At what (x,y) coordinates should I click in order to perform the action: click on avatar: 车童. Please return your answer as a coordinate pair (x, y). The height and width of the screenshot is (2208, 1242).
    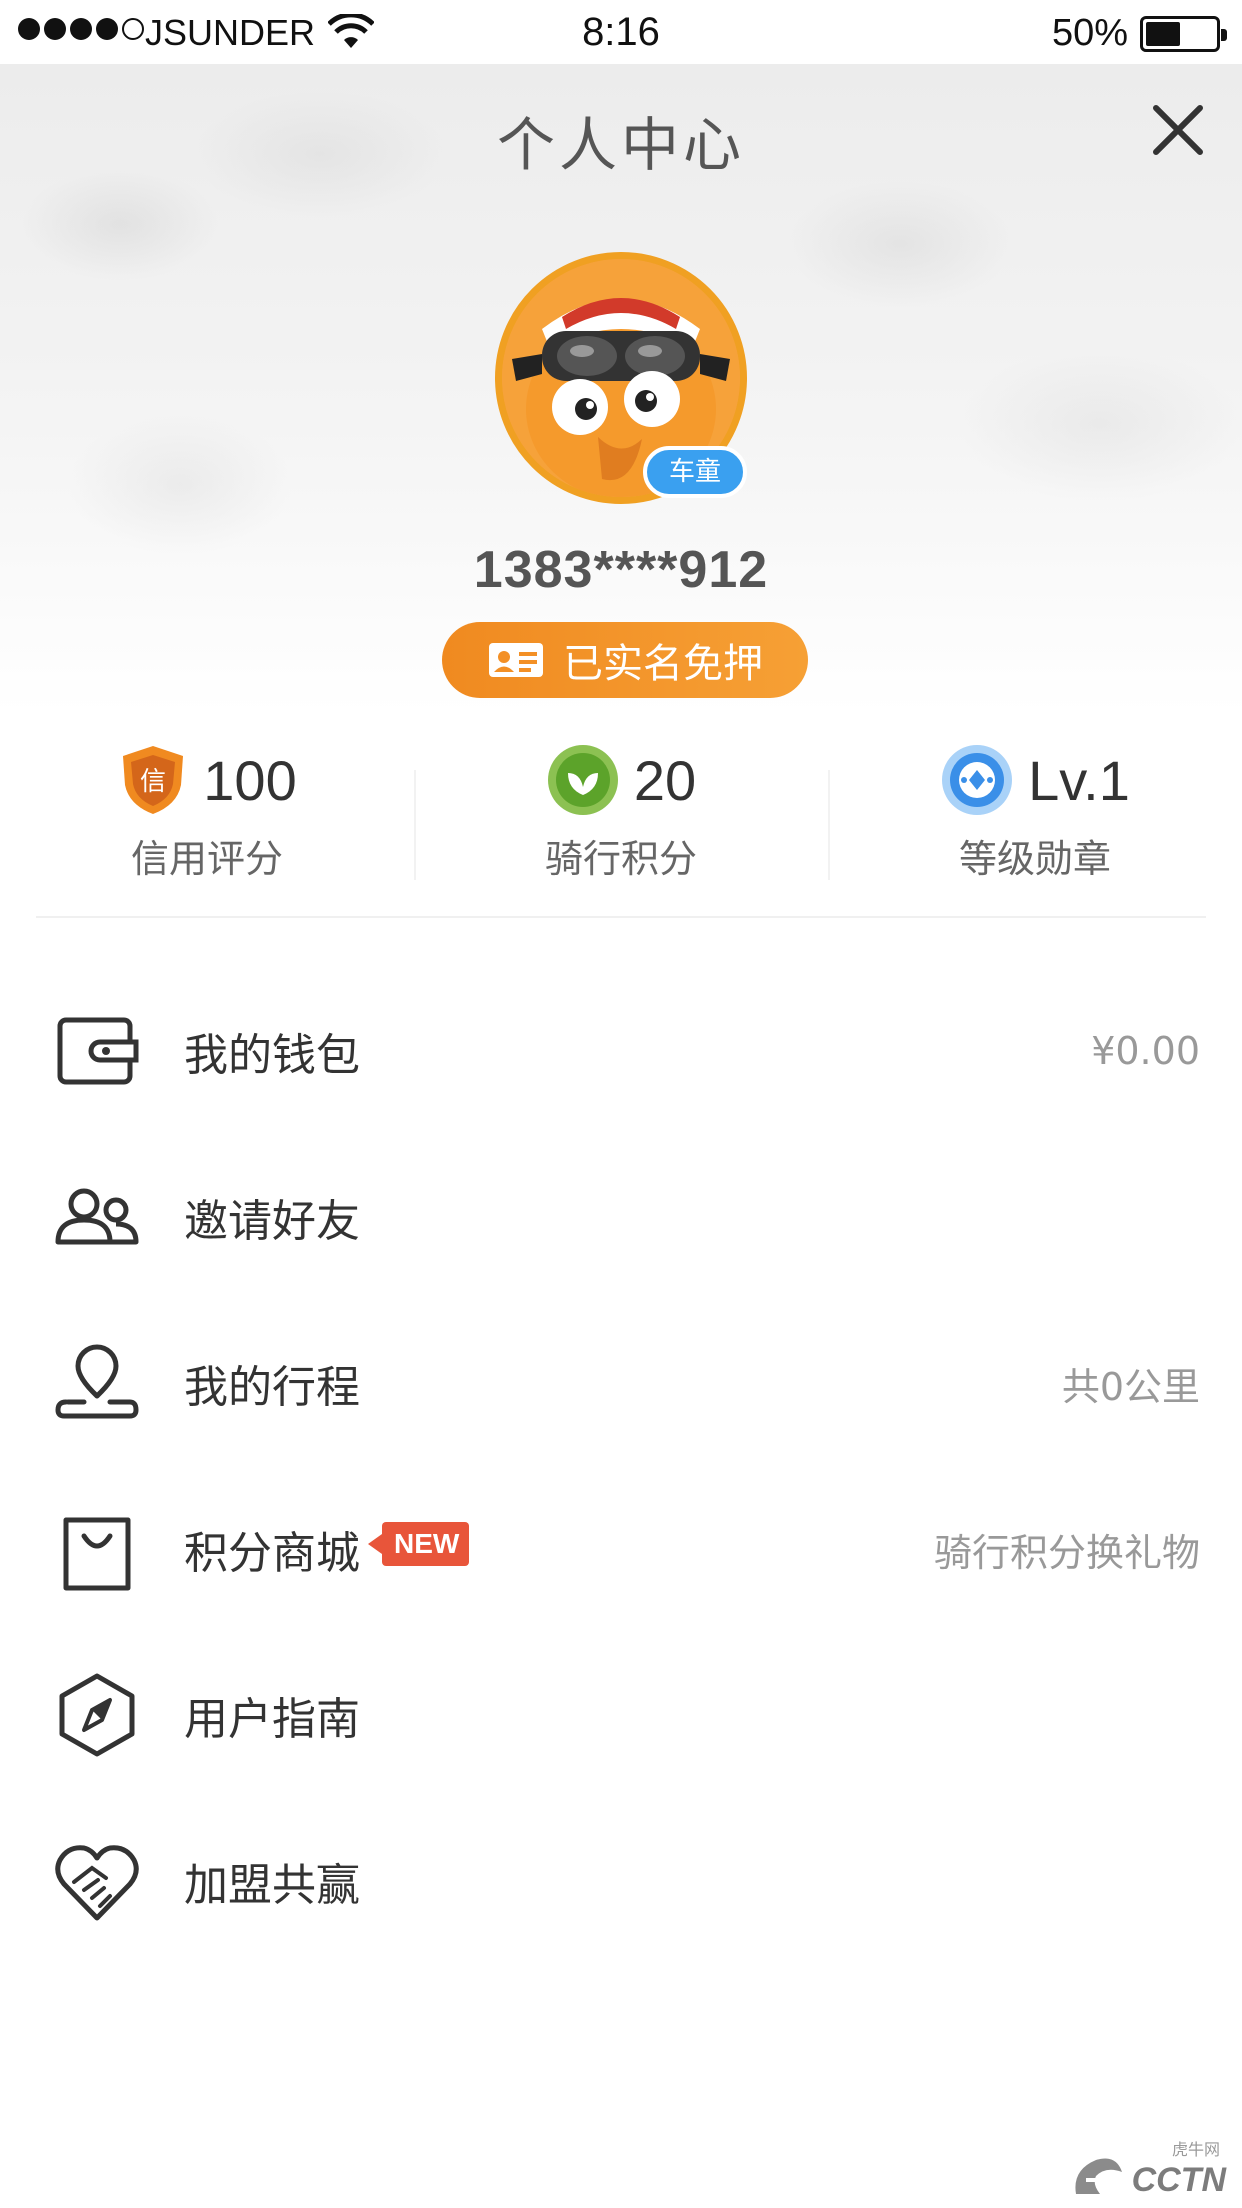
    Looking at the image, I should click on (621, 378).